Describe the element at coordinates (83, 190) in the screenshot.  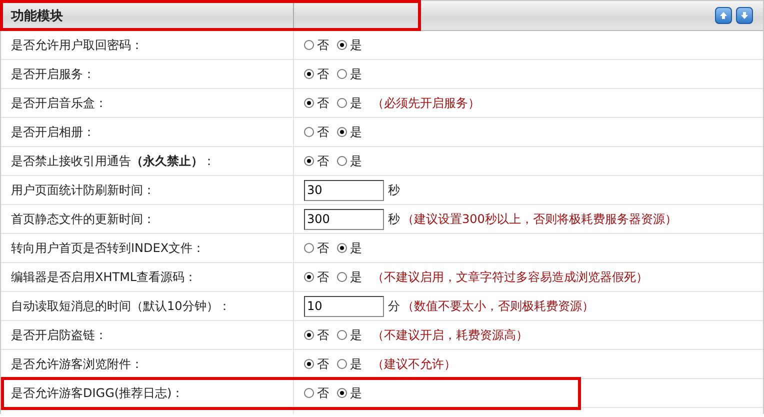
I see `setting-label: 用户页面统计防刷新时间：` at that location.